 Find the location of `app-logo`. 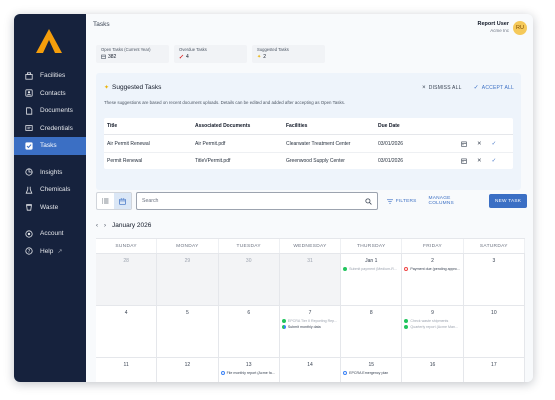

app-logo is located at coordinates (49, 41).